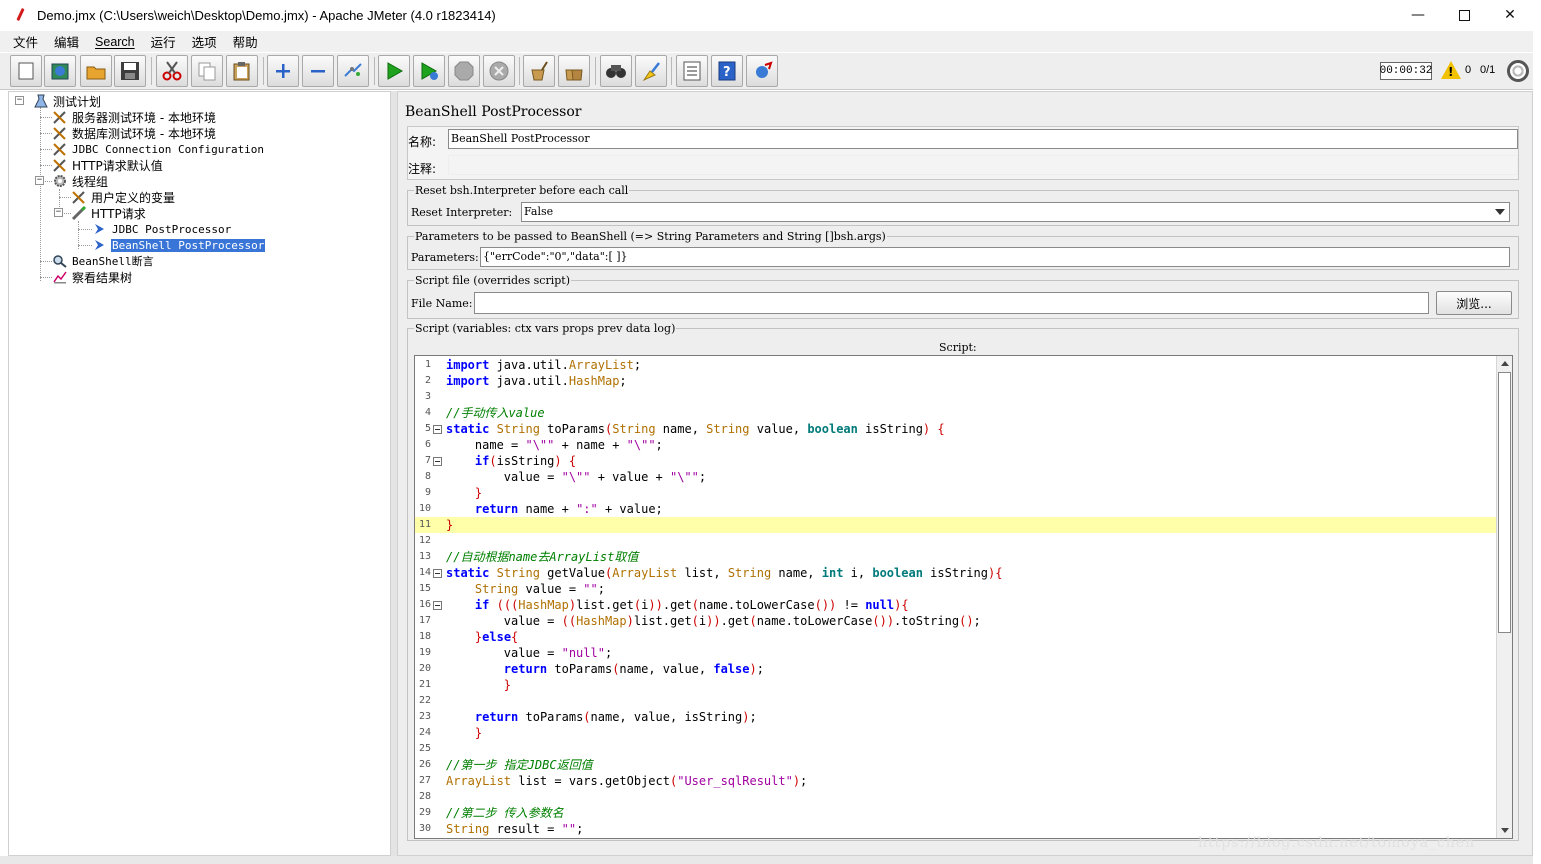  I want to click on code-line: 7 if(isString) {, so click(956, 461).